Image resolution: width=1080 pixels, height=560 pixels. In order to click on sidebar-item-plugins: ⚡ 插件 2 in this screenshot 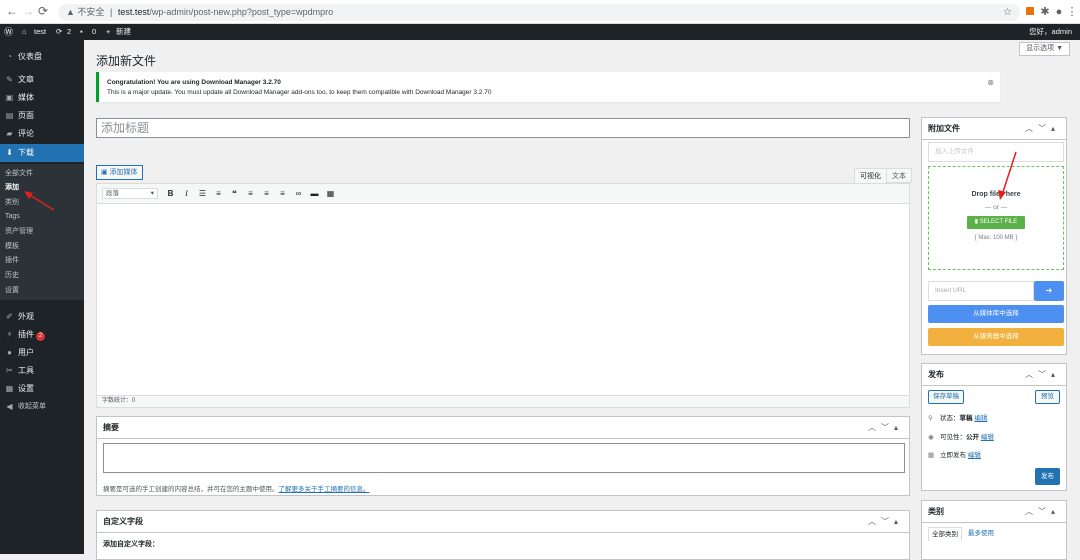, I will do `click(42, 335)`.